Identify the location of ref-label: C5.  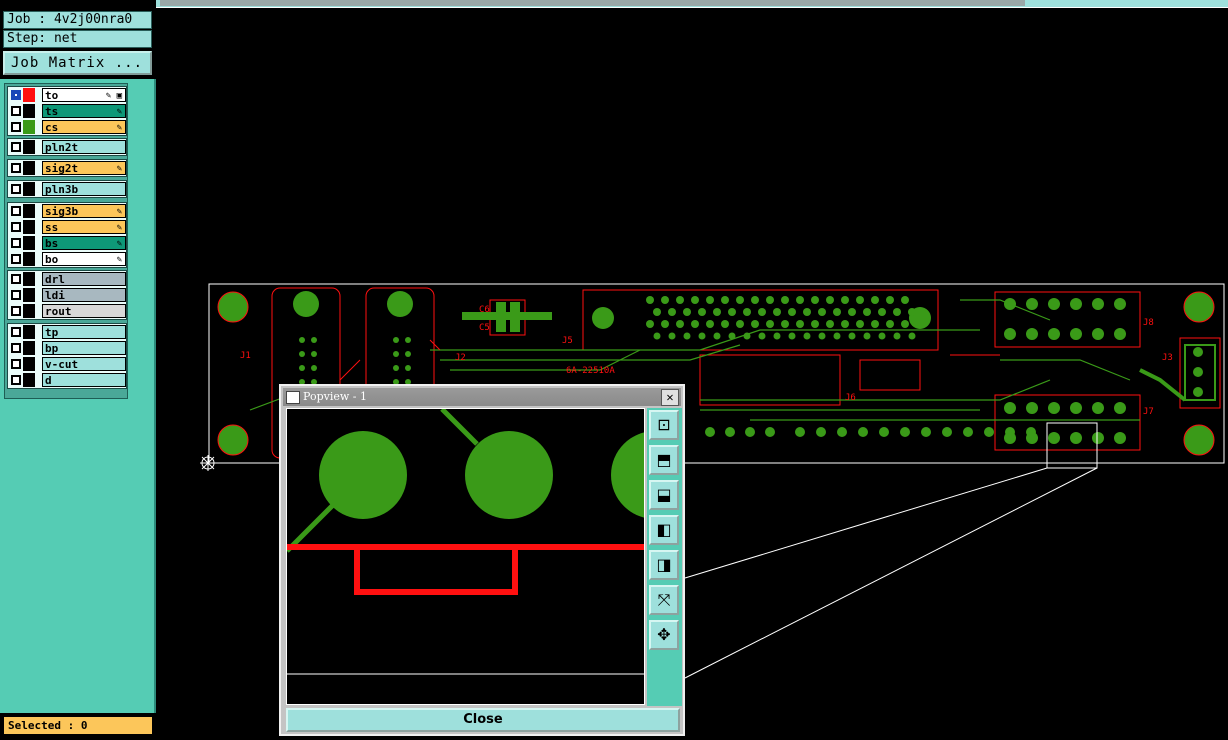
(484, 328).